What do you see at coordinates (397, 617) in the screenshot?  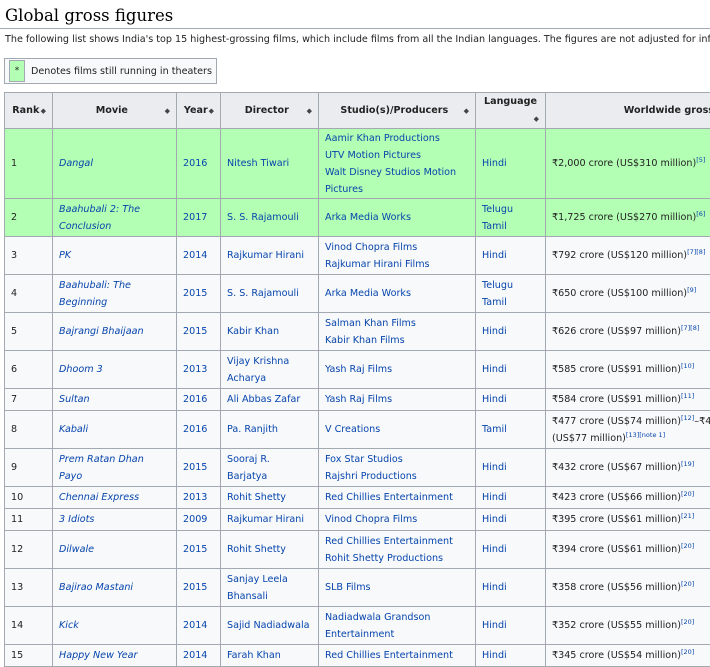 I see `studio-link: Nadiadwala Grandson` at bounding box center [397, 617].